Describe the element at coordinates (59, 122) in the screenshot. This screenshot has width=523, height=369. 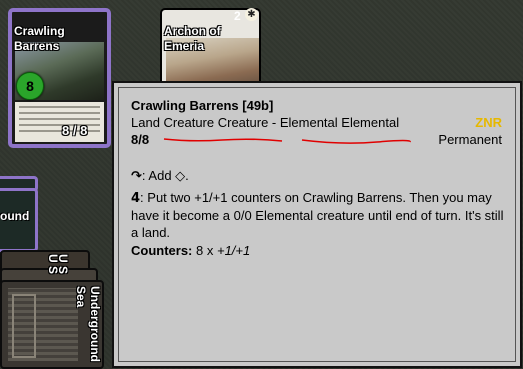
I see `card-text-box` at that location.